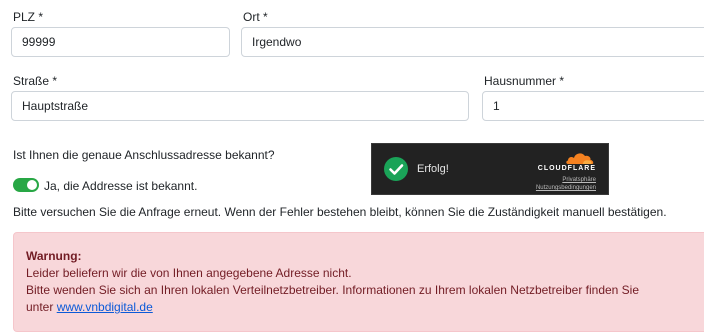  I want to click on warning-title: Warnung:, so click(54, 256).